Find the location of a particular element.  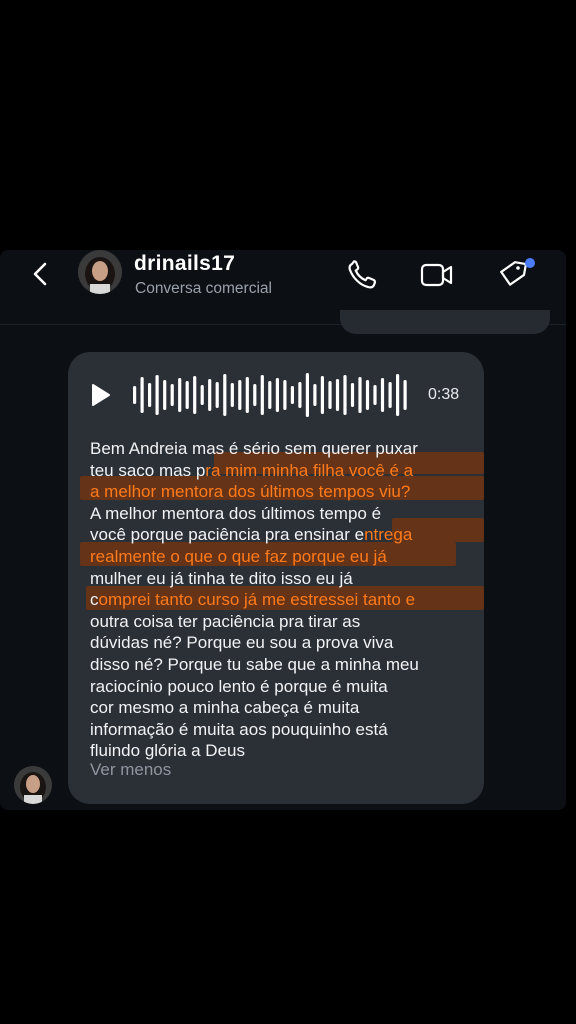

contact-avatar is located at coordinates (100, 272).